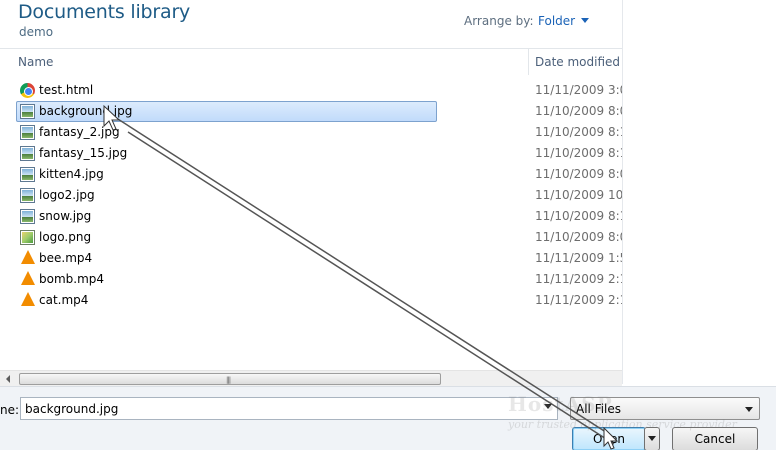  What do you see at coordinates (319, 153) in the screenshot?
I see `file-row: fantasy_15.jpg 11/10/2009 8:12 AM` at bounding box center [319, 153].